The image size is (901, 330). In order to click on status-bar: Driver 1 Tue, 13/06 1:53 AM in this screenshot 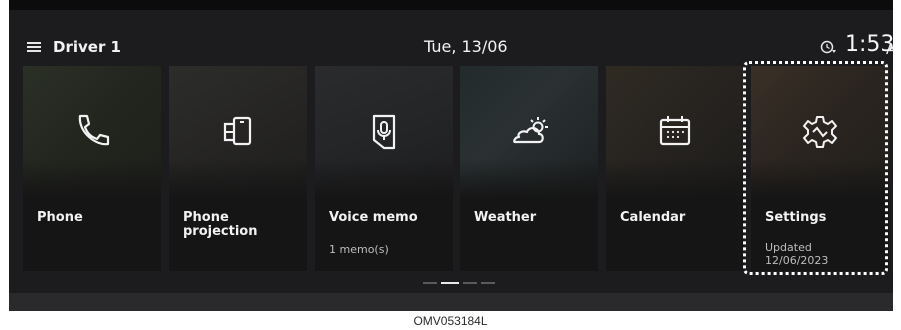, I will do `click(451, 46)`.